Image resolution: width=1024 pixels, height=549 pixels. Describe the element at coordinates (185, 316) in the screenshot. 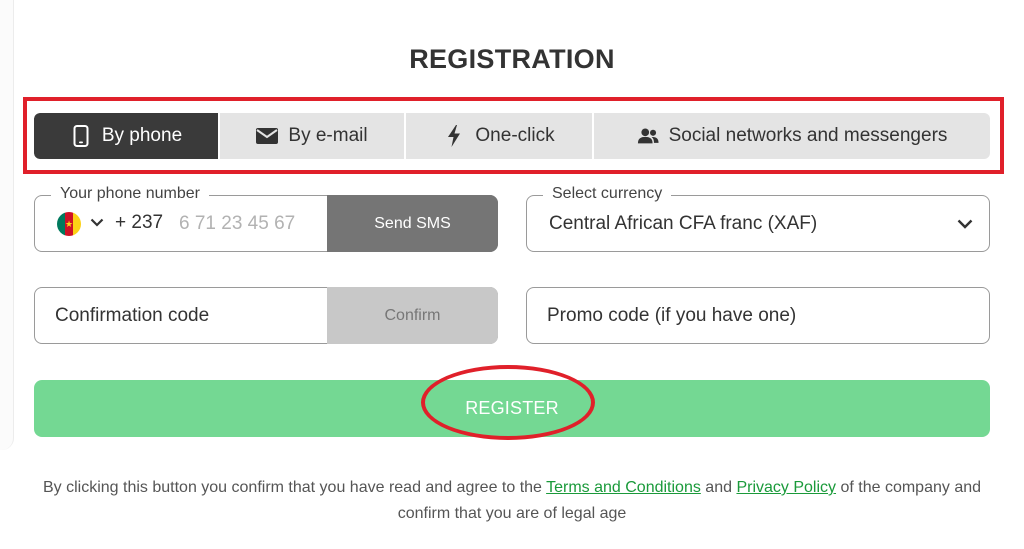

I see `confirmation-code-input` at that location.